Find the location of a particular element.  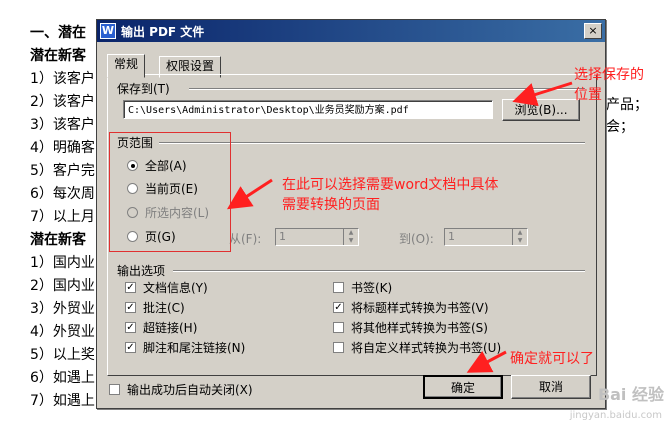

doc-line: 4）外贸业 is located at coordinates (62, 332).